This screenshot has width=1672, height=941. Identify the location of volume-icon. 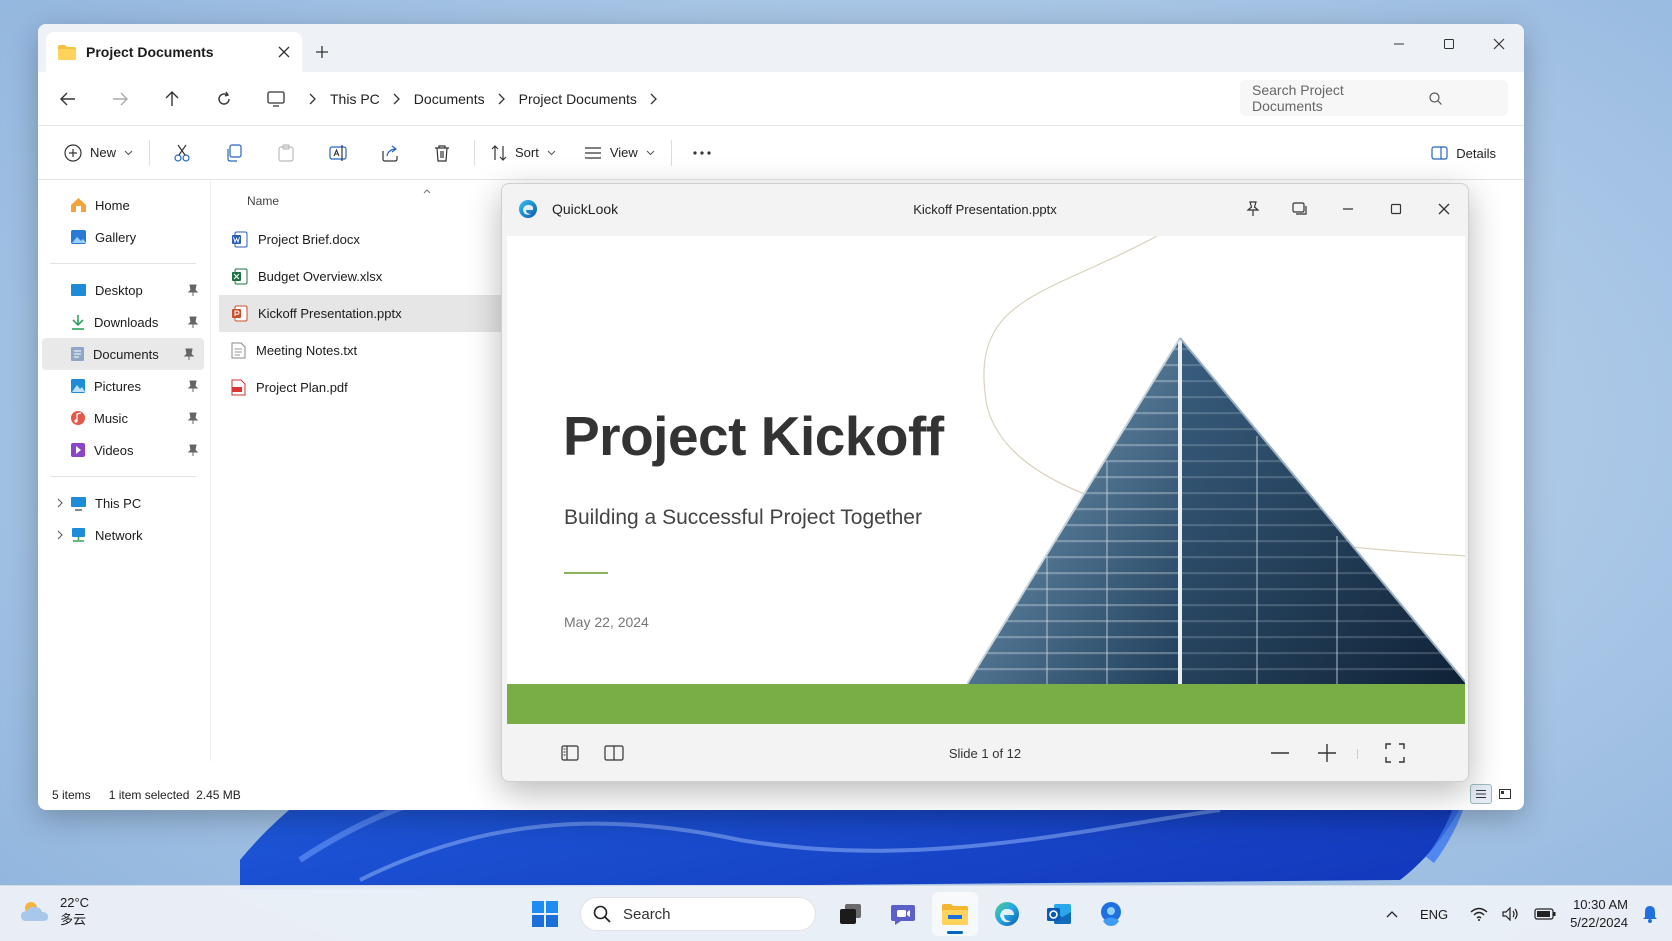
(1511, 914).